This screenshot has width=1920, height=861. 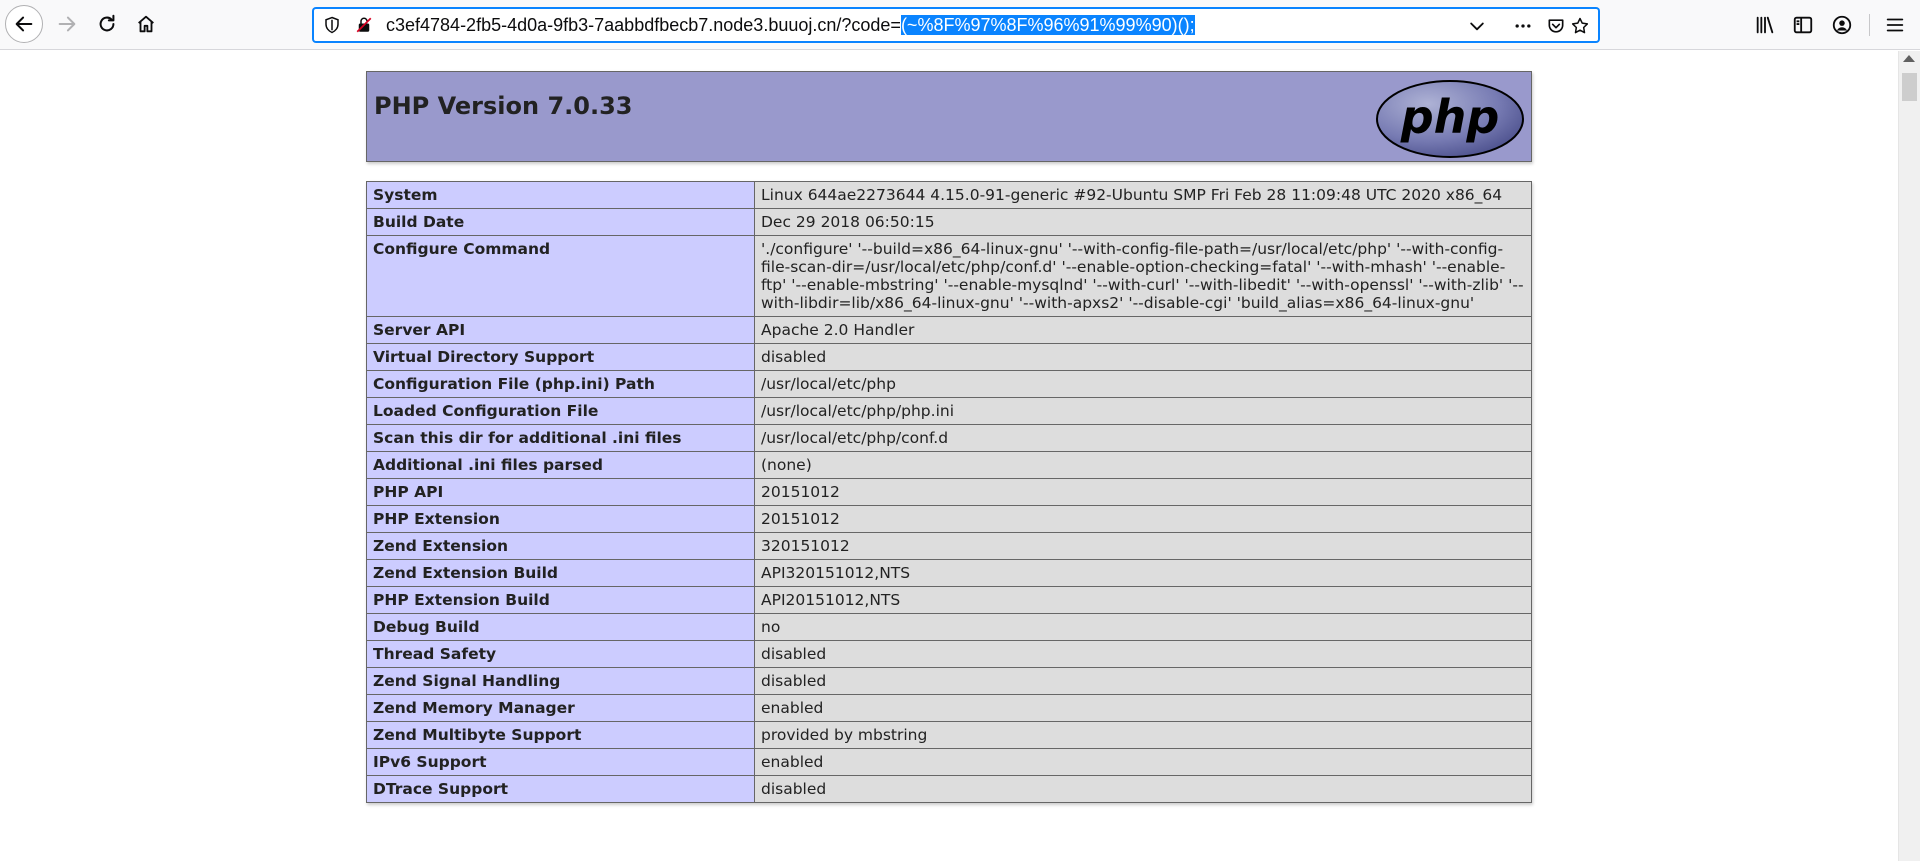 What do you see at coordinates (560, 438) in the screenshot?
I see `row-key: Scan this dir for additional .ini files` at bounding box center [560, 438].